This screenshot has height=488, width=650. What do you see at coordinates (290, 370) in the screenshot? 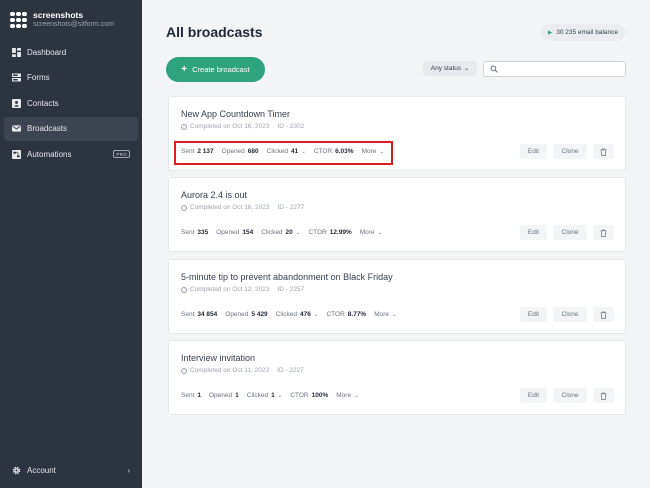
I see `broadcast-id: ID - 2227` at bounding box center [290, 370].